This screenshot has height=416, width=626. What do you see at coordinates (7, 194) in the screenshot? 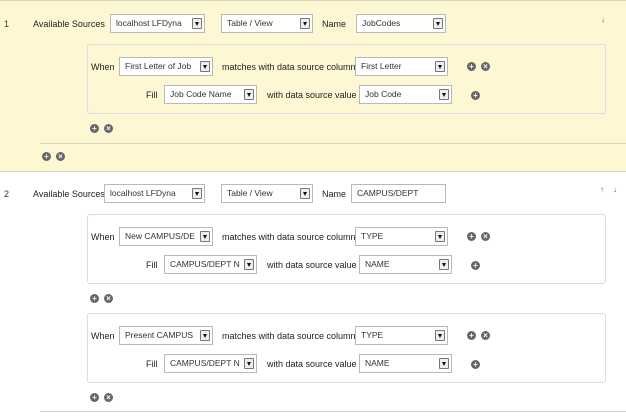
I see `row-number: 2` at bounding box center [7, 194].